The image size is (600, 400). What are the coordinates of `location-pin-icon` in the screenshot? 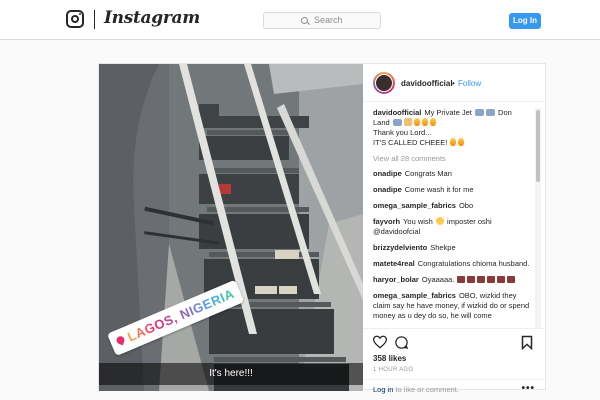 It's located at (120, 340).